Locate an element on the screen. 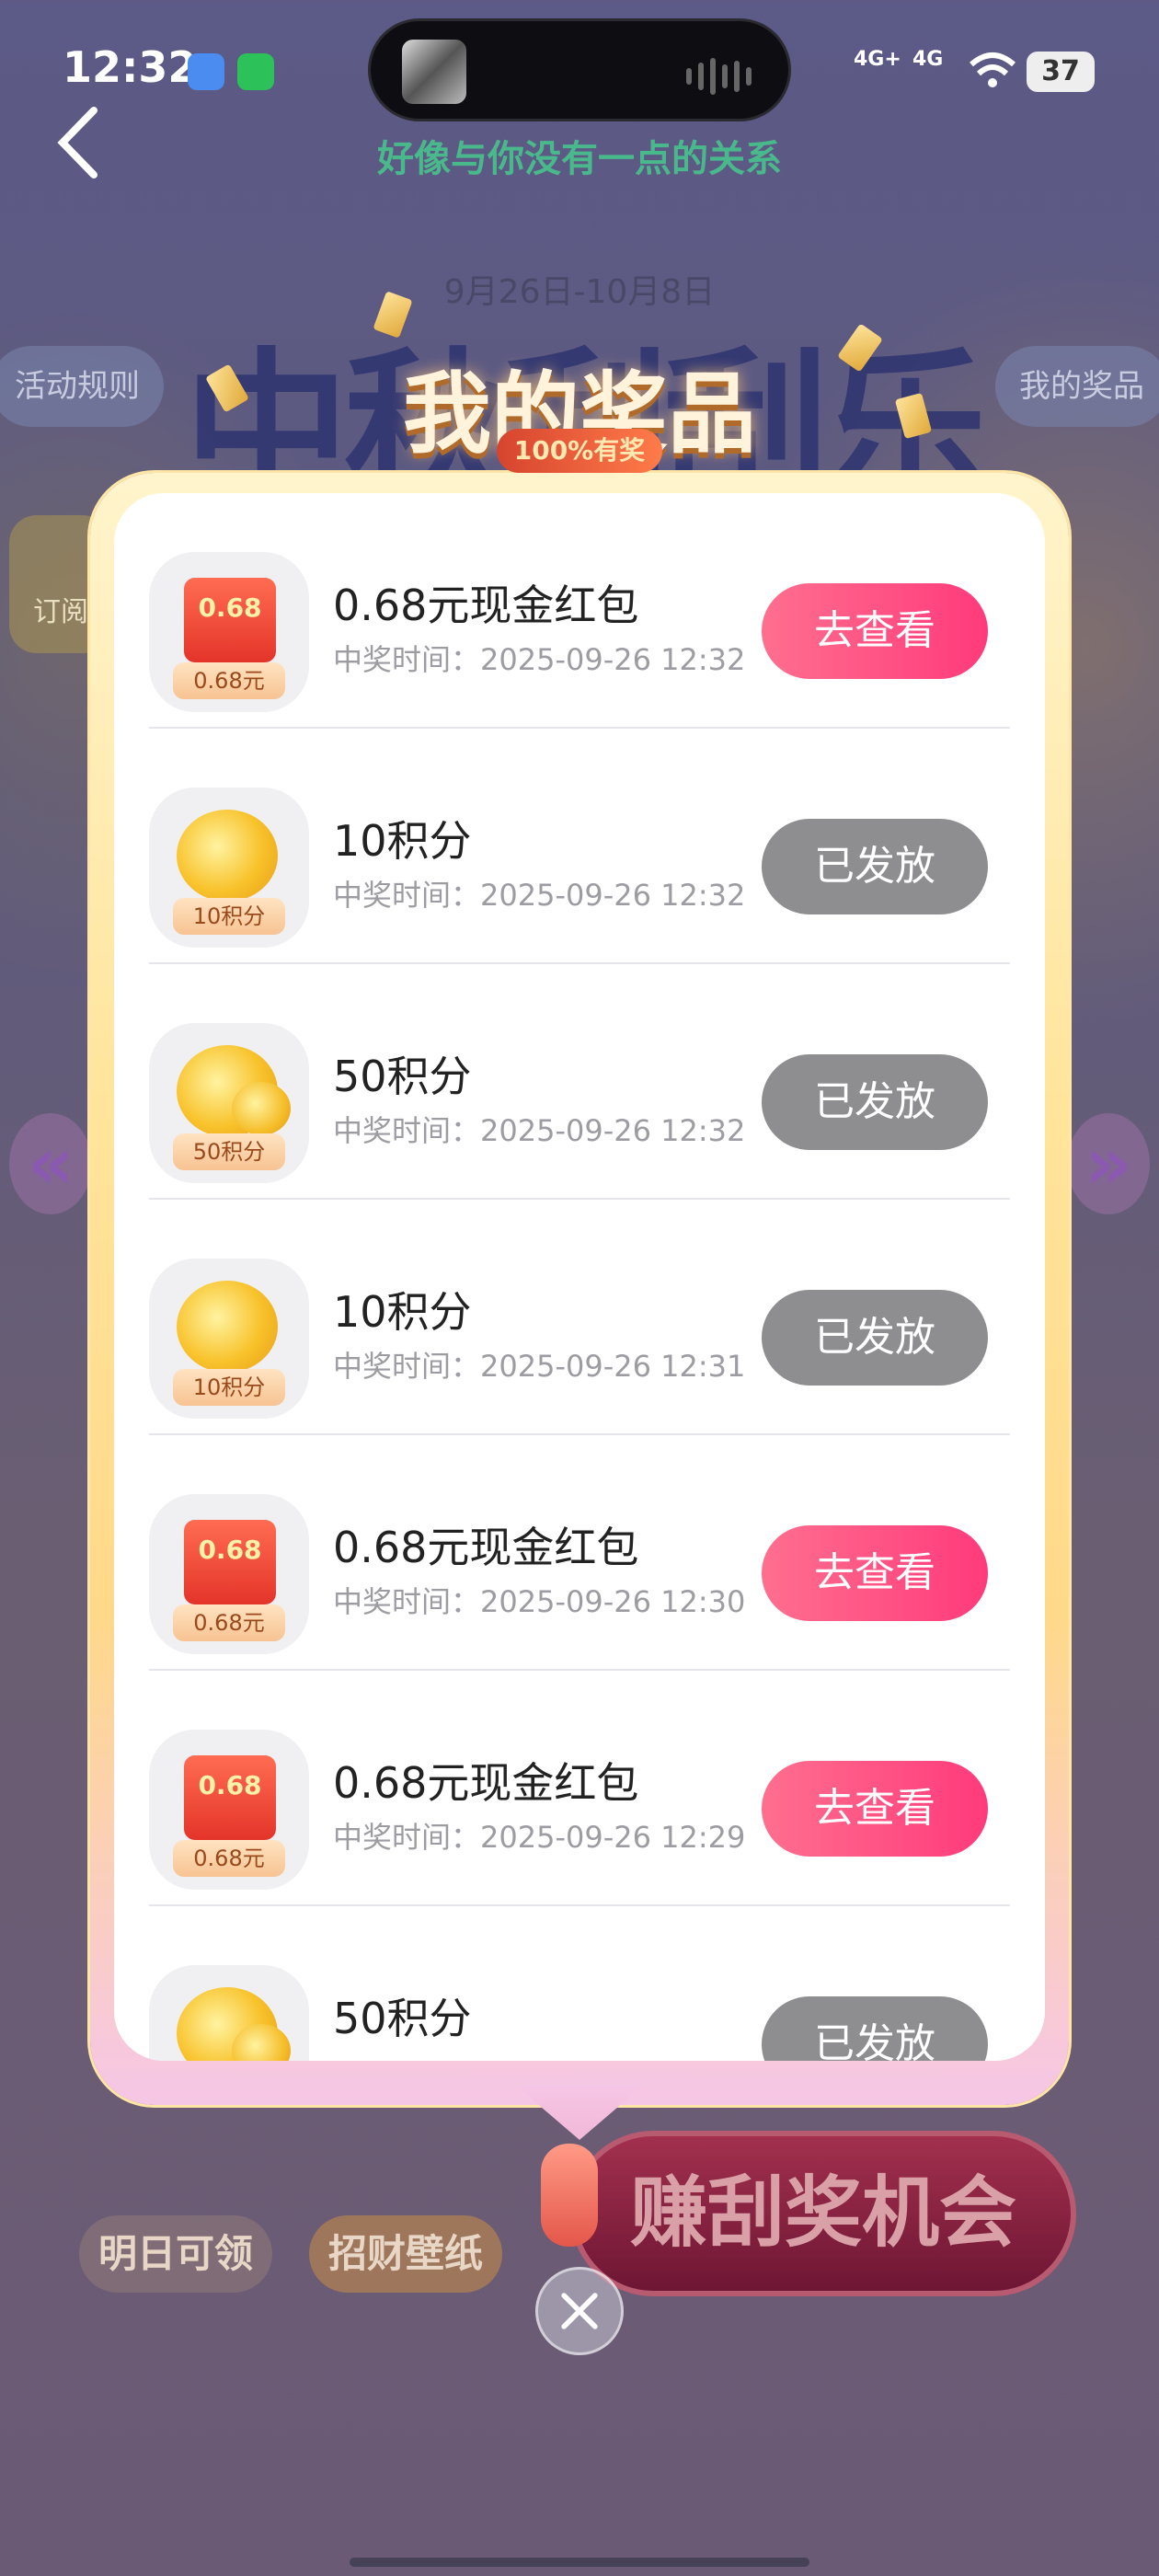 This screenshot has width=1159, height=2576. media-thumbnail is located at coordinates (434, 72).